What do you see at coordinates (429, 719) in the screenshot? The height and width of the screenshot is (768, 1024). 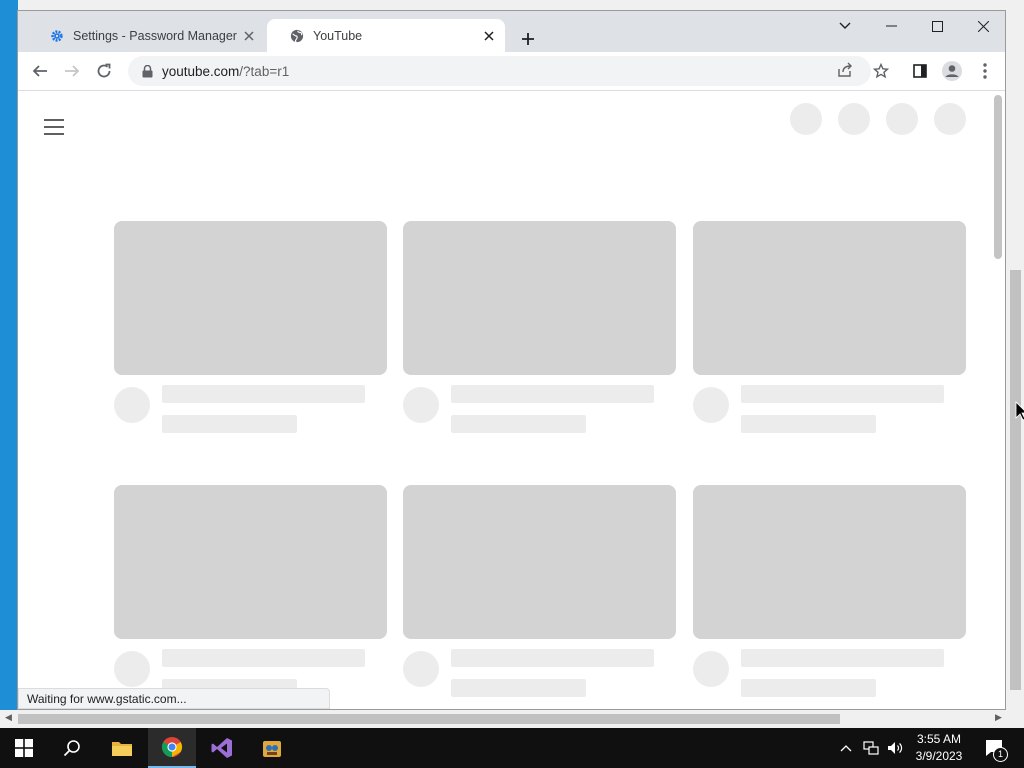 I see `outer-horizontal-scrollbar-thumb` at bounding box center [429, 719].